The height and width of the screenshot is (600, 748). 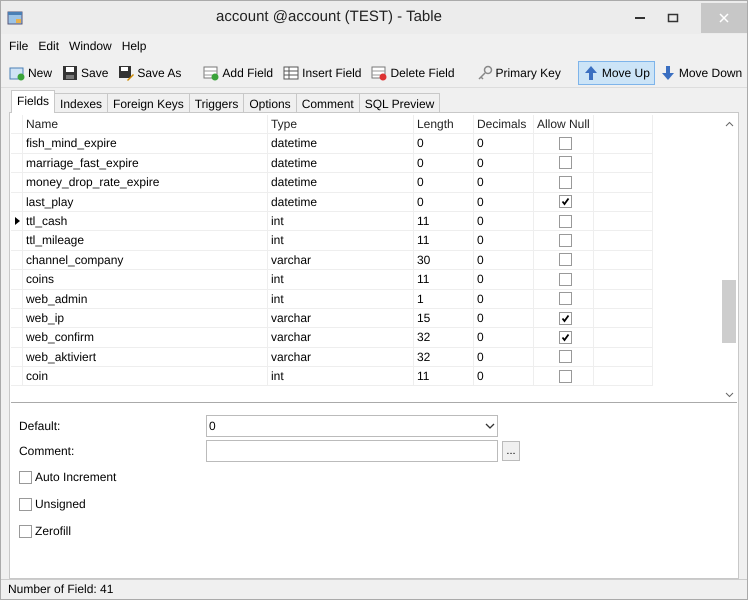 I want to click on tab: Foreign Keys, so click(x=148, y=103).